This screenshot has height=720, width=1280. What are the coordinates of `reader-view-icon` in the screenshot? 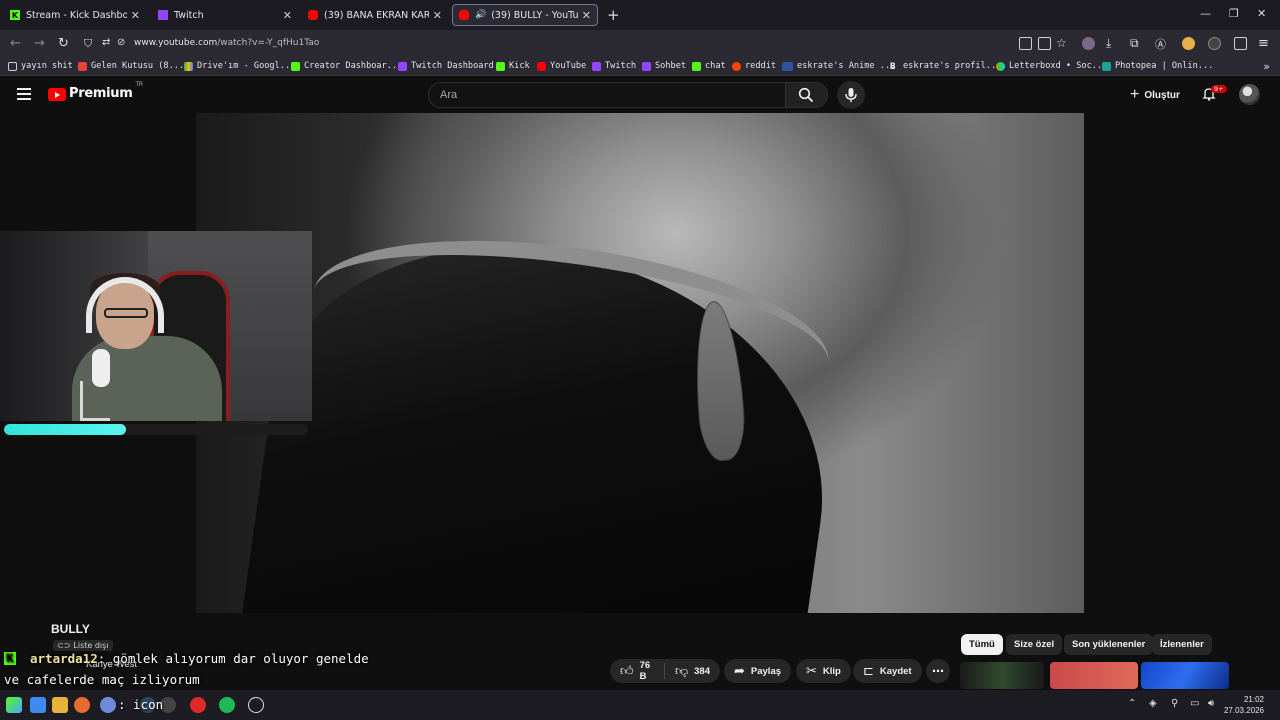 It's located at (1044, 43).